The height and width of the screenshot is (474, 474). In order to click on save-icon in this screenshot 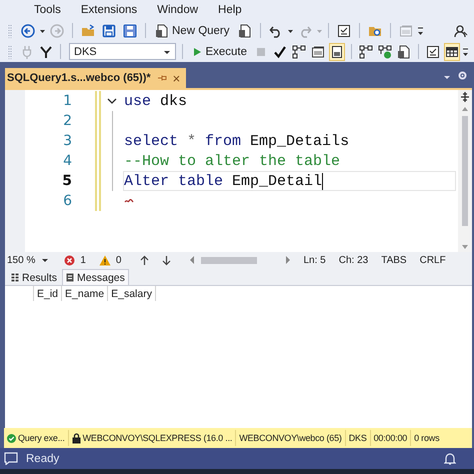, I will do `click(109, 31)`.